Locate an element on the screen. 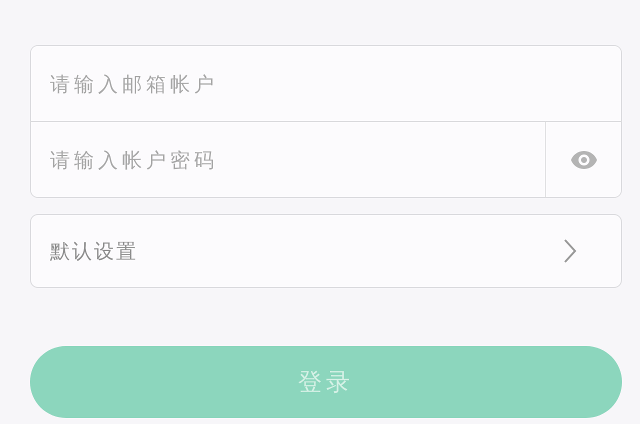  password-field: 请输入帐户密码 is located at coordinates (288, 159).